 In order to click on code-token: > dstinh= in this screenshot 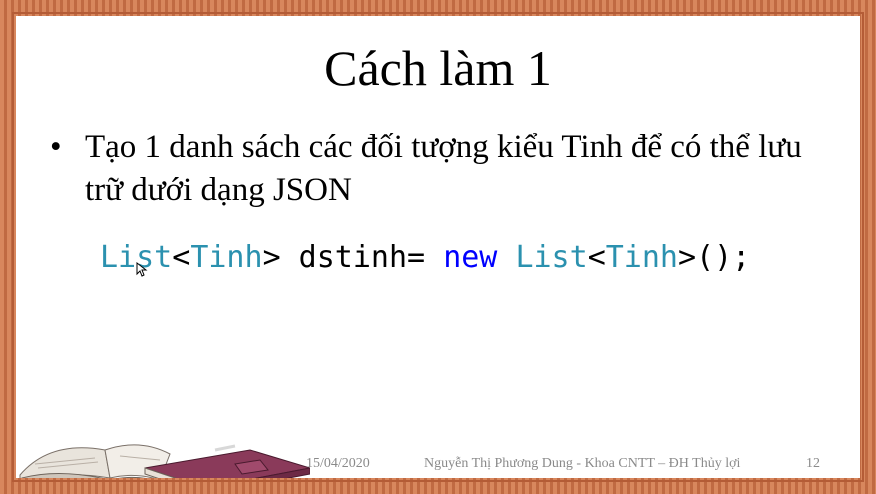, I will do `click(353, 257)`.